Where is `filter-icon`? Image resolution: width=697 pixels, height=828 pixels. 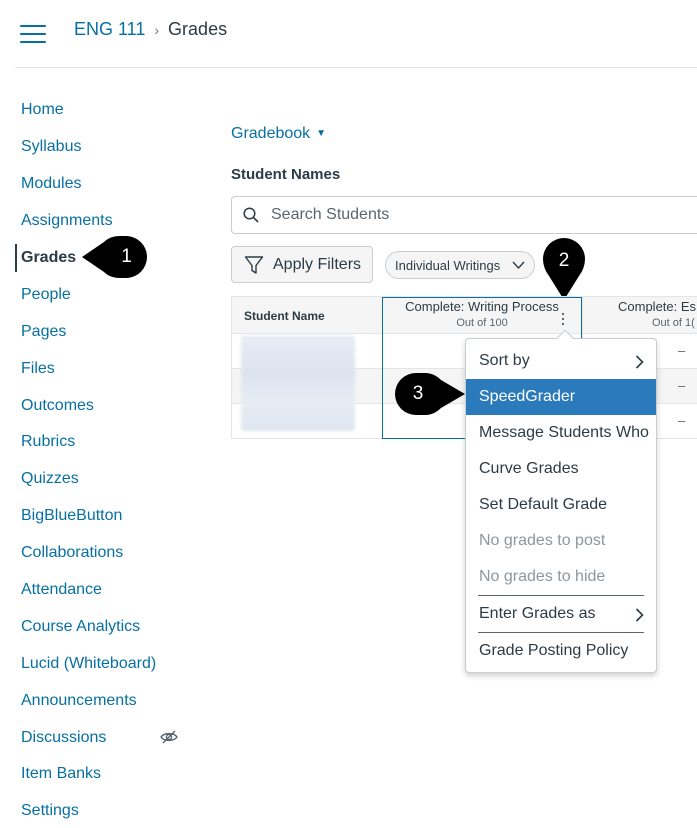
filter-icon is located at coordinates (254, 264).